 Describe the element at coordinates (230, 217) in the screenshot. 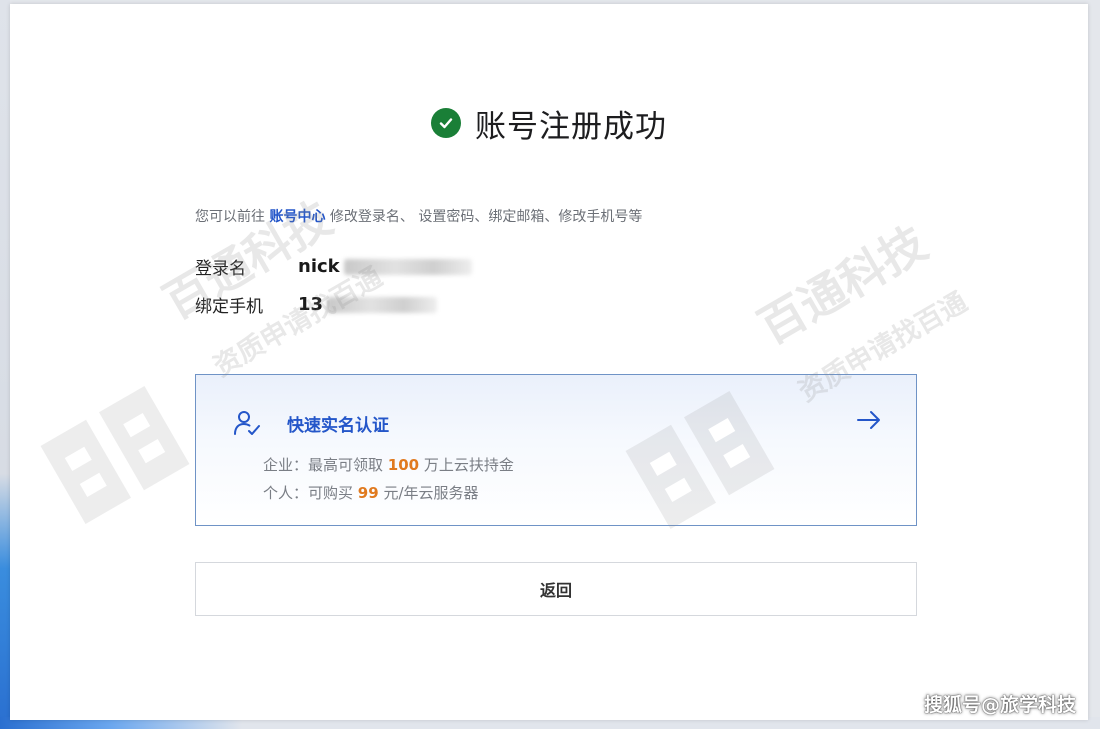

I see `hint-prefix: 您可以前往` at that location.